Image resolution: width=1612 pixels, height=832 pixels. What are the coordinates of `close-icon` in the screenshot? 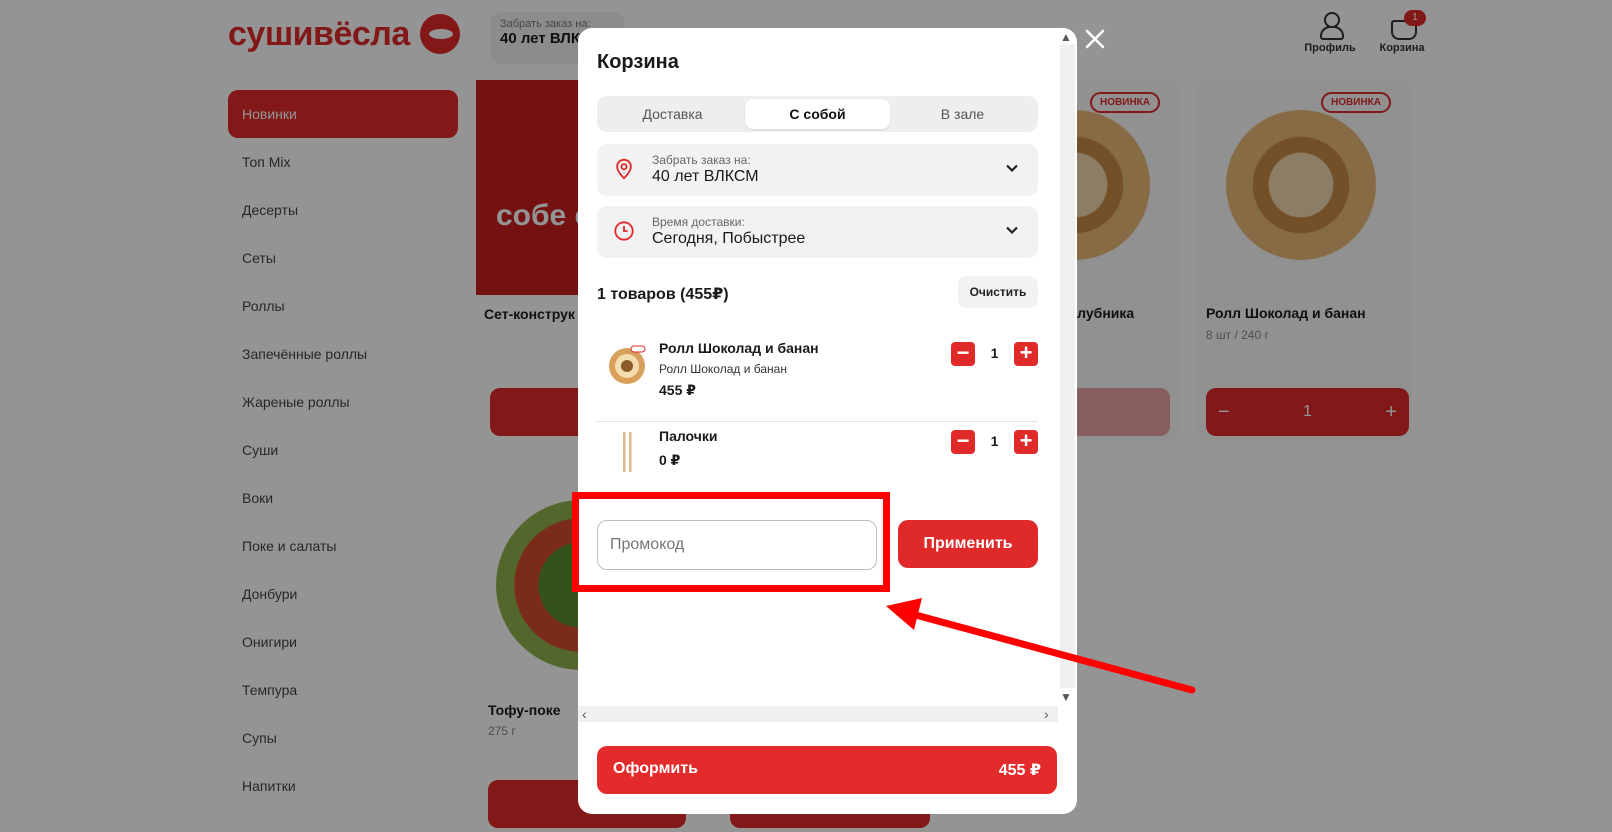 It's located at (1095, 39).